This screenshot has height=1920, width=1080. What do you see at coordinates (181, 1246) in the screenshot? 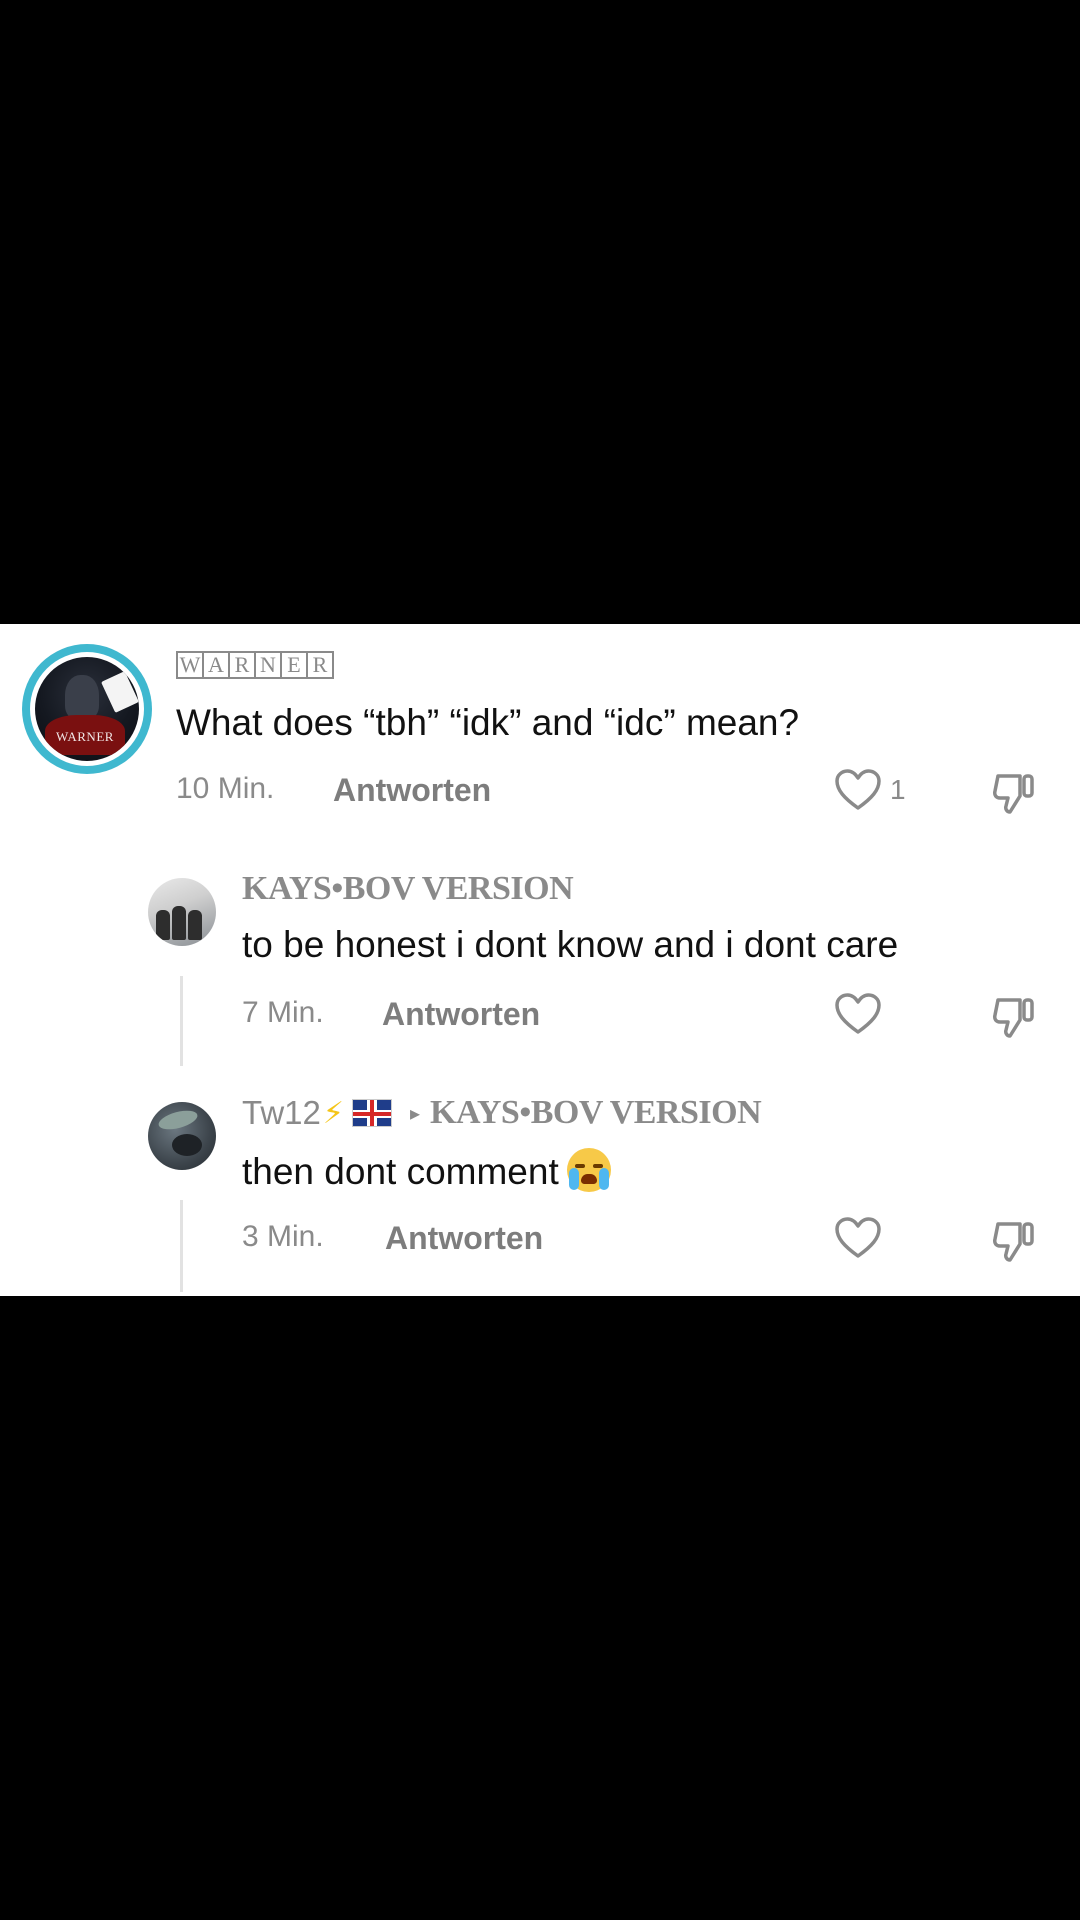
I see `thread-line` at bounding box center [181, 1246].